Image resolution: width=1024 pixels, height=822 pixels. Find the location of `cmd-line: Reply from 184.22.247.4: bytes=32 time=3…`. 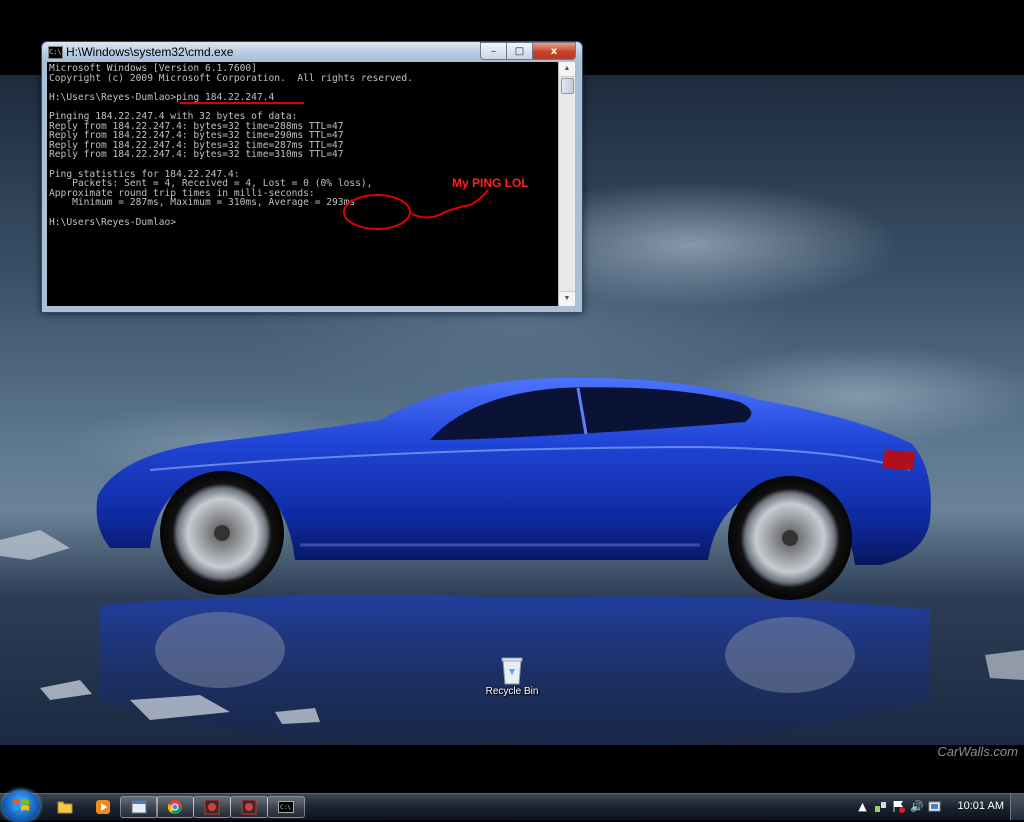

cmd-line: Reply from 184.22.247.4: bytes=32 time=3… is located at coordinates (196, 155).